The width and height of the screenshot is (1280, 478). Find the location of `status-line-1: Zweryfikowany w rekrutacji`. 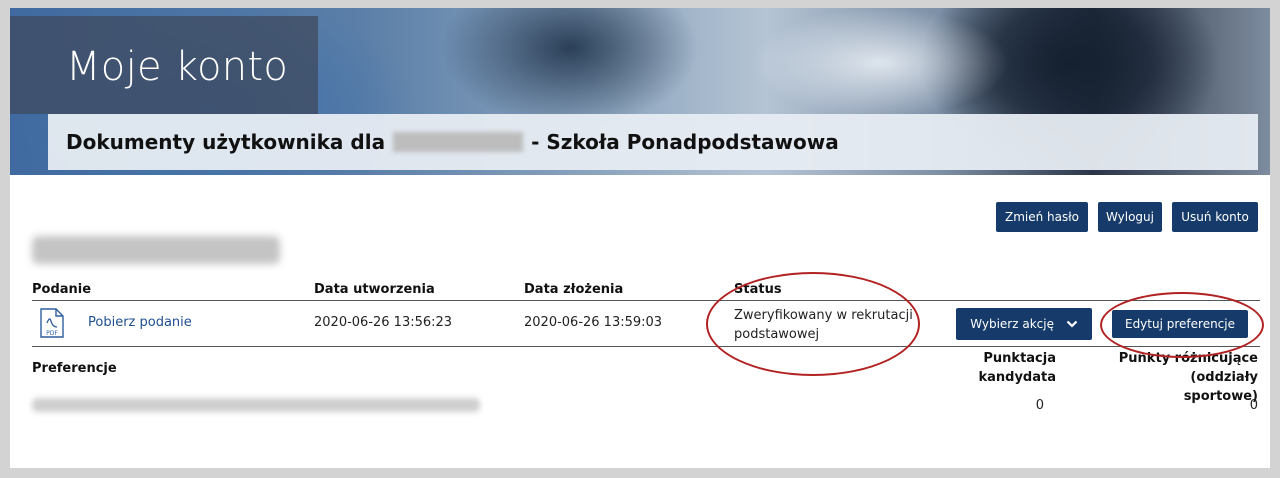

status-line-1: Zweryfikowany w rekrutacji is located at coordinates (823, 315).